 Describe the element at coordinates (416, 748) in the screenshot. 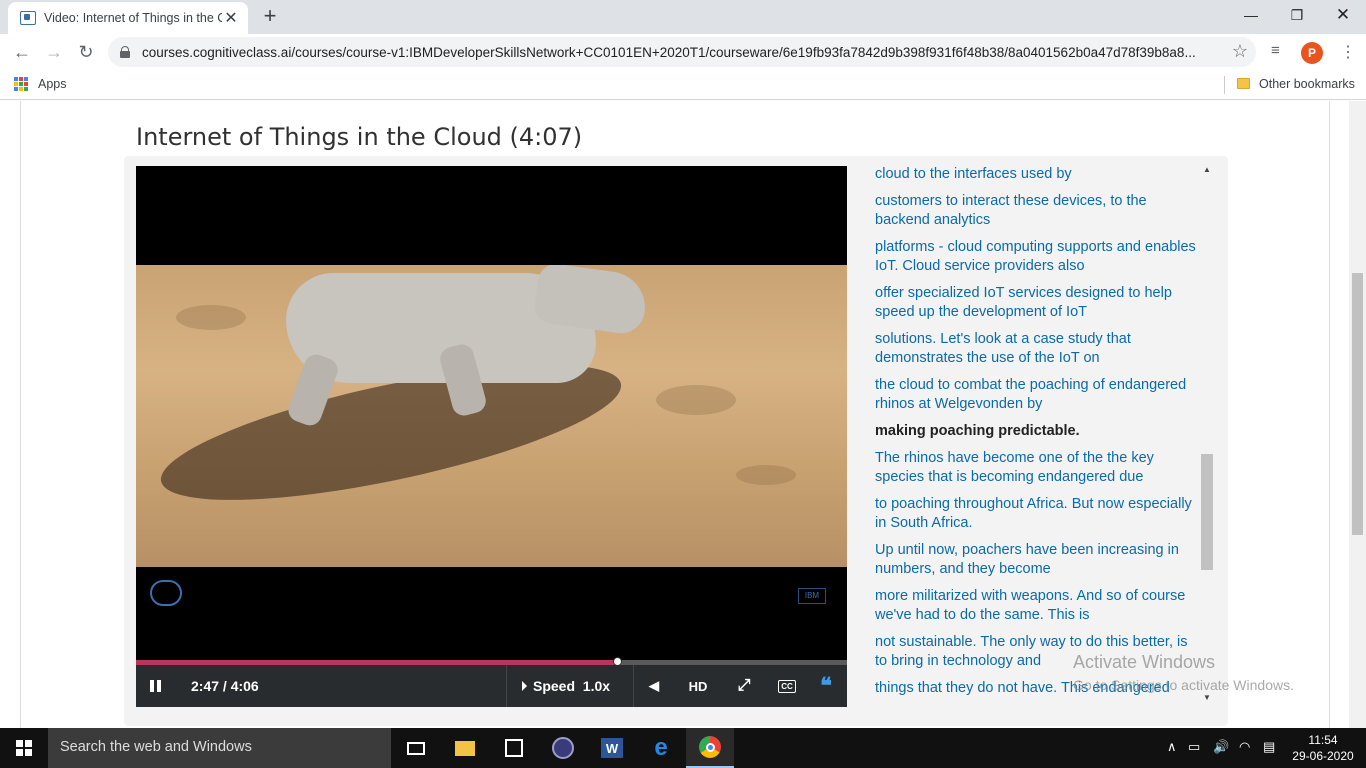

I see `task-view-icon` at that location.